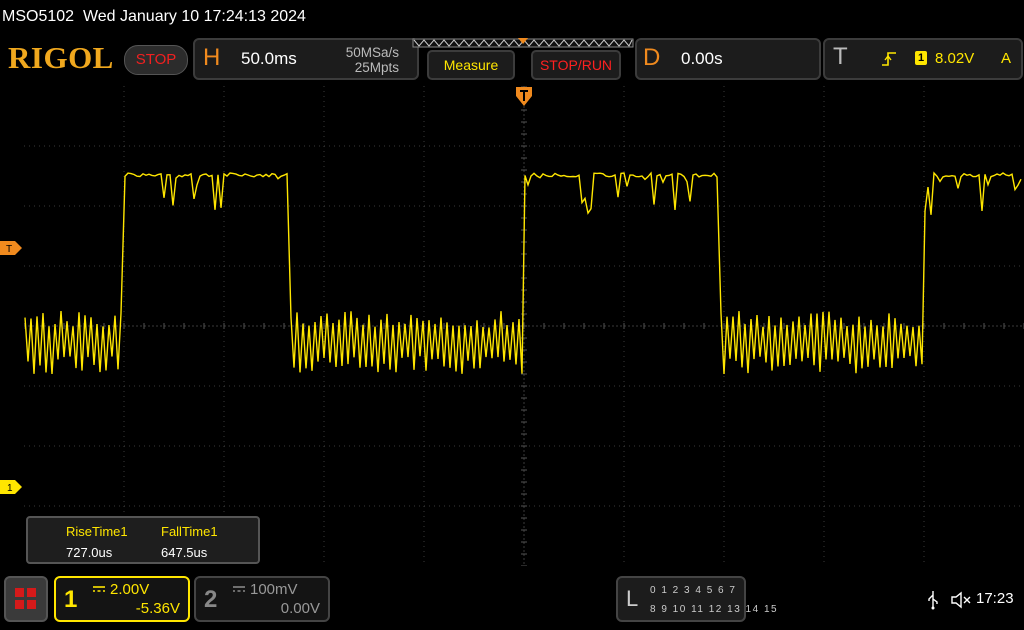 This screenshot has width=1024, height=630. What do you see at coordinates (300, 608) in the screenshot?
I see `channel-offset: 0.00V` at bounding box center [300, 608].